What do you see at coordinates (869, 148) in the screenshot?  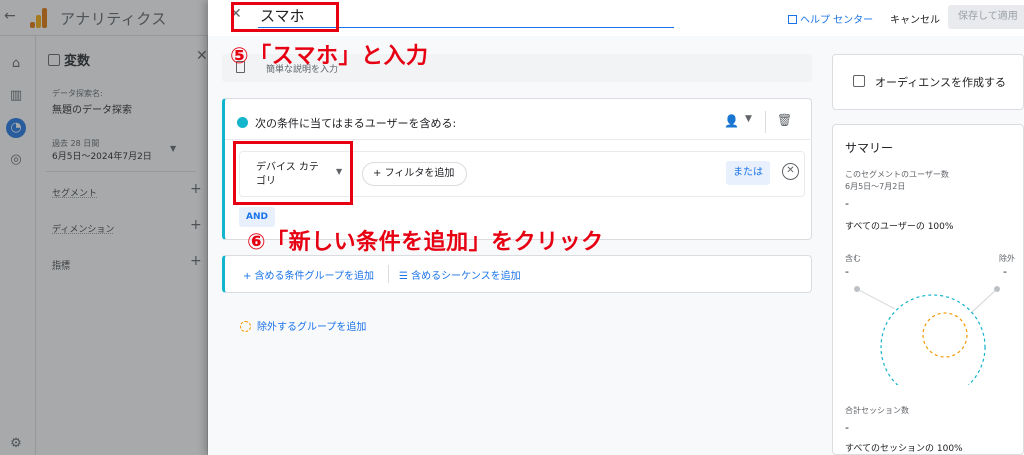 I see `summary-title: サマリー` at bounding box center [869, 148].